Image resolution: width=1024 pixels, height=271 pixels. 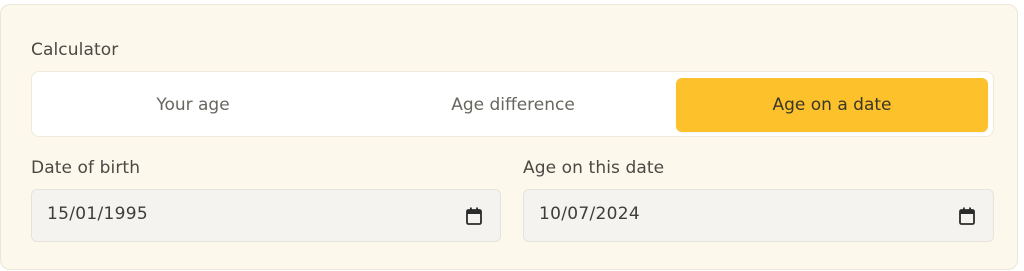 I want to click on tab-age-difference: Age difference, so click(x=513, y=105).